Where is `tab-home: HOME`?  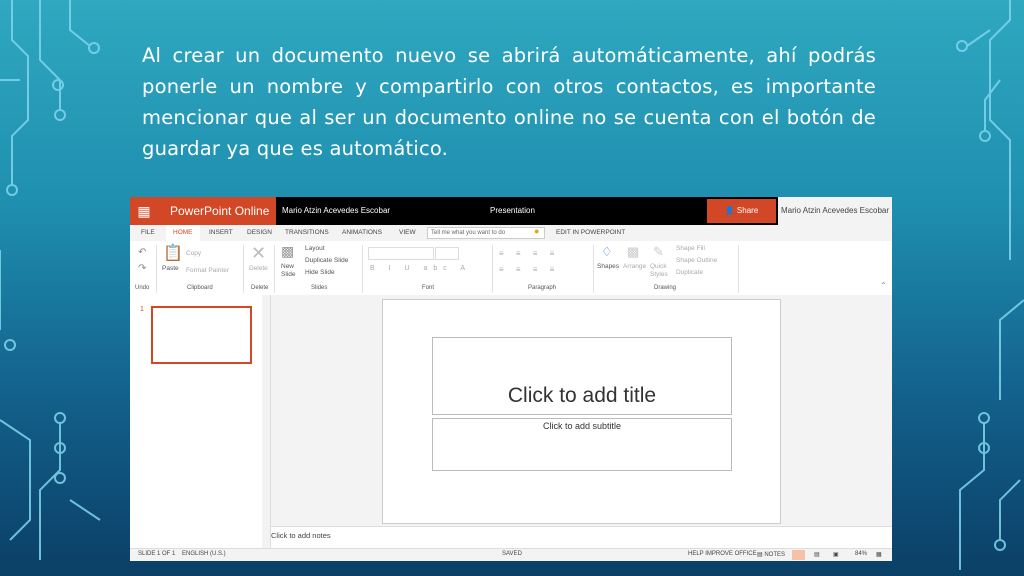 tab-home: HOME is located at coordinates (183, 233).